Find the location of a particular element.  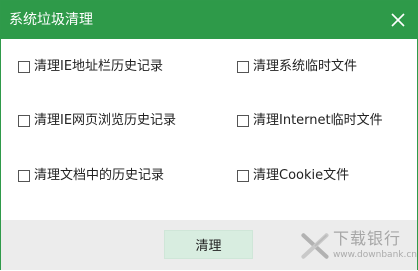

option-clear-document-history: 清理文档中的历史记录 is located at coordinates (91, 176).